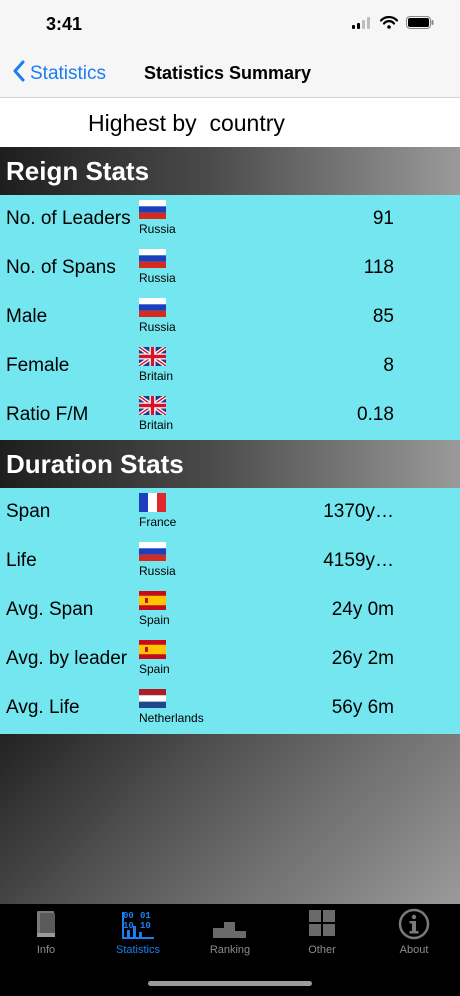 The height and width of the screenshot is (996, 460). Describe the element at coordinates (171, 718) in the screenshot. I see `country-name: Netherlands` at that location.